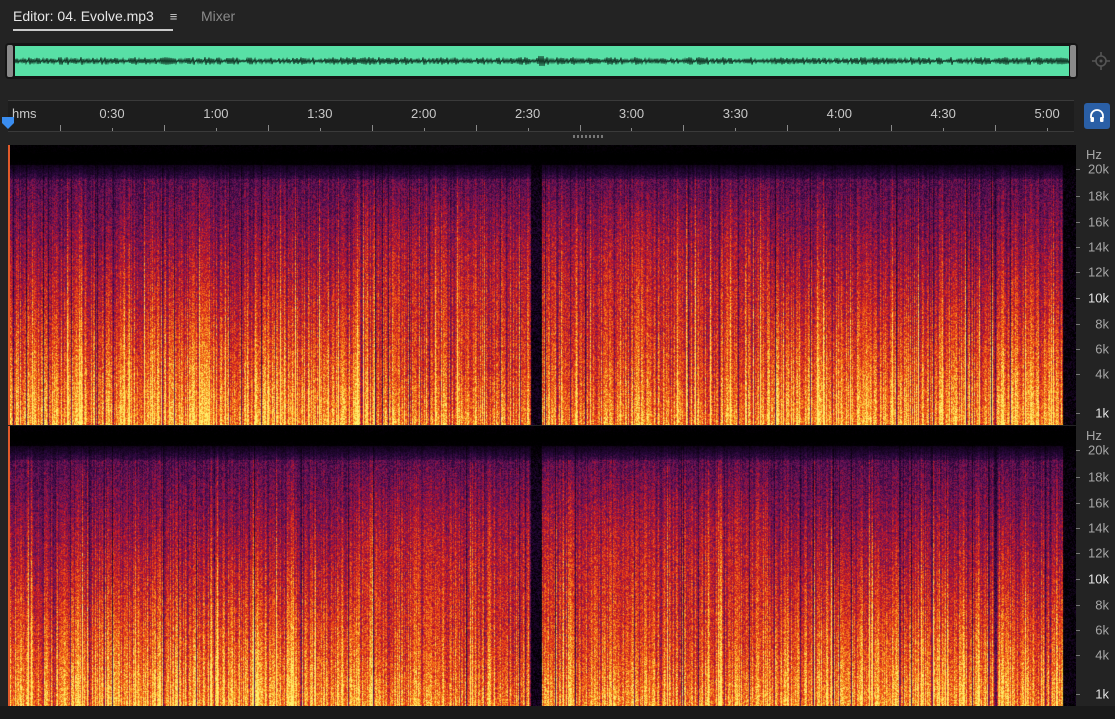 The image size is (1115, 719). What do you see at coordinates (10, 61) in the screenshot?
I see `overview-left-handle` at bounding box center [10, 61].